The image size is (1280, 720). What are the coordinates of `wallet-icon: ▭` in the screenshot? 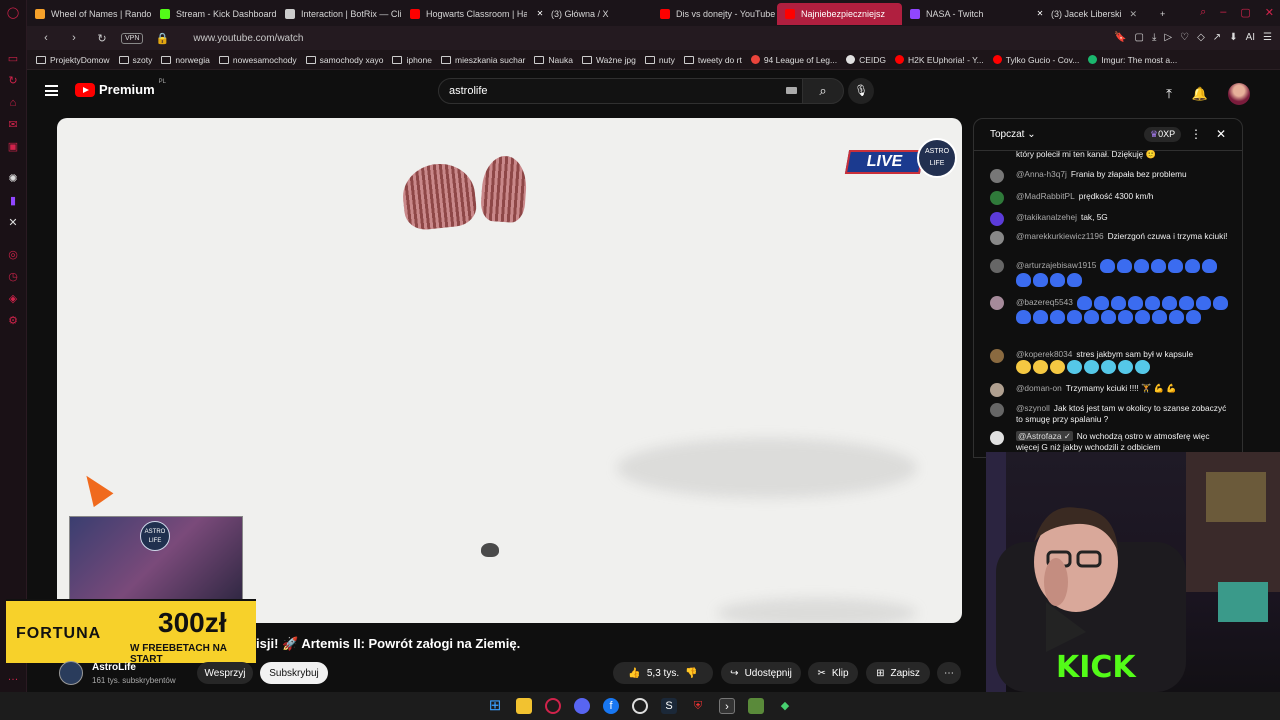 It's located at (13, 59).